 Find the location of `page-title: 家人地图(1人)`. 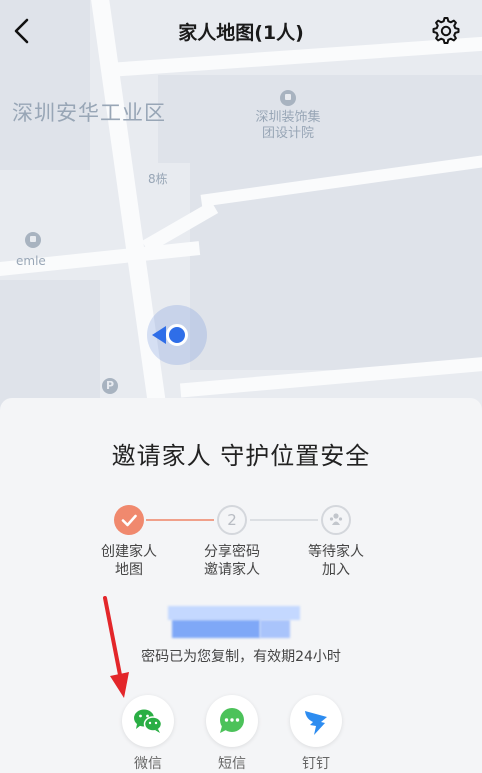

page-title: 家人地图(1人) is located at coordinates (241, 33).